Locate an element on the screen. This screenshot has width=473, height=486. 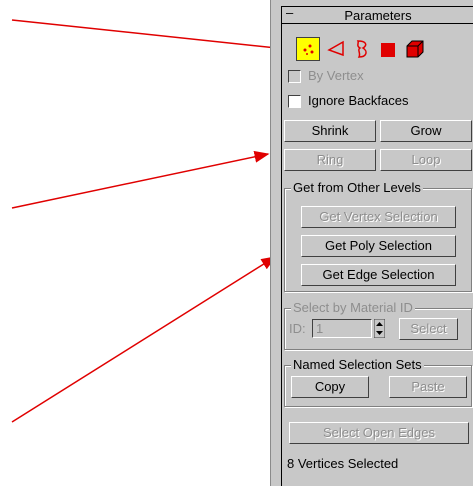
named-sets-title: Named Selection Sets is located at coordinates (357, 364).